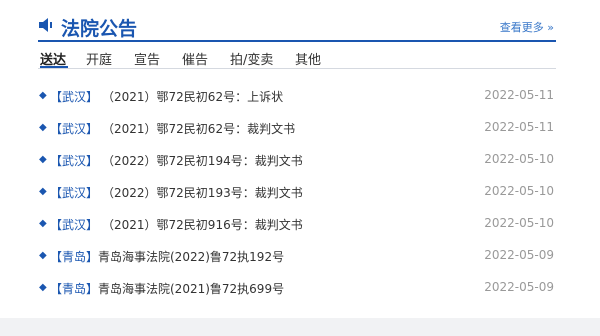 Image resolution: width=600 pixels, height=336 pixels. I want to click on speaker-icon, so click(45, 25).